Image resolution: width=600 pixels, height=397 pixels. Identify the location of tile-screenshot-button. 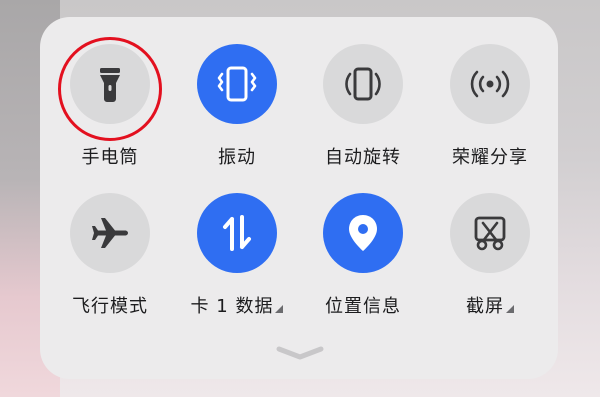
(490, 233).